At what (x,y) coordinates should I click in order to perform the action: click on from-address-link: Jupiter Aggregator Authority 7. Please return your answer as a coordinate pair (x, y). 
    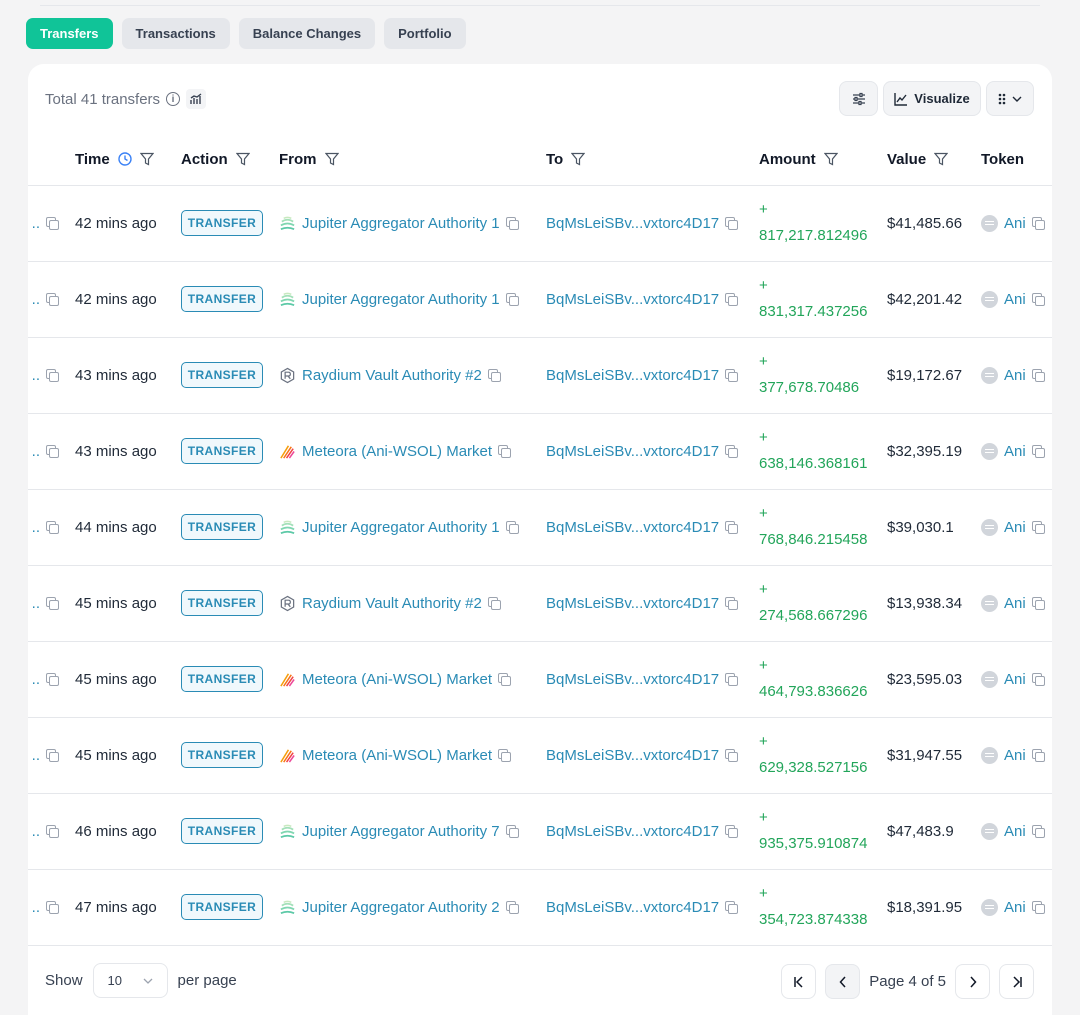
    Looking at the image, I should click on (401, 831).